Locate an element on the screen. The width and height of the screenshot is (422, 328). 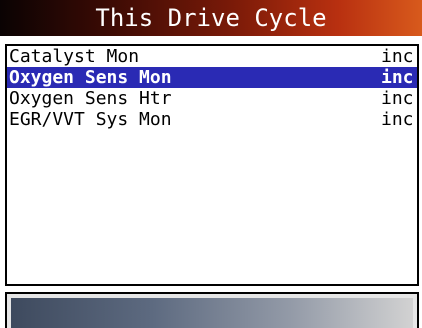
page-title: This Drive Cycle is located at coordinates (211, 18).